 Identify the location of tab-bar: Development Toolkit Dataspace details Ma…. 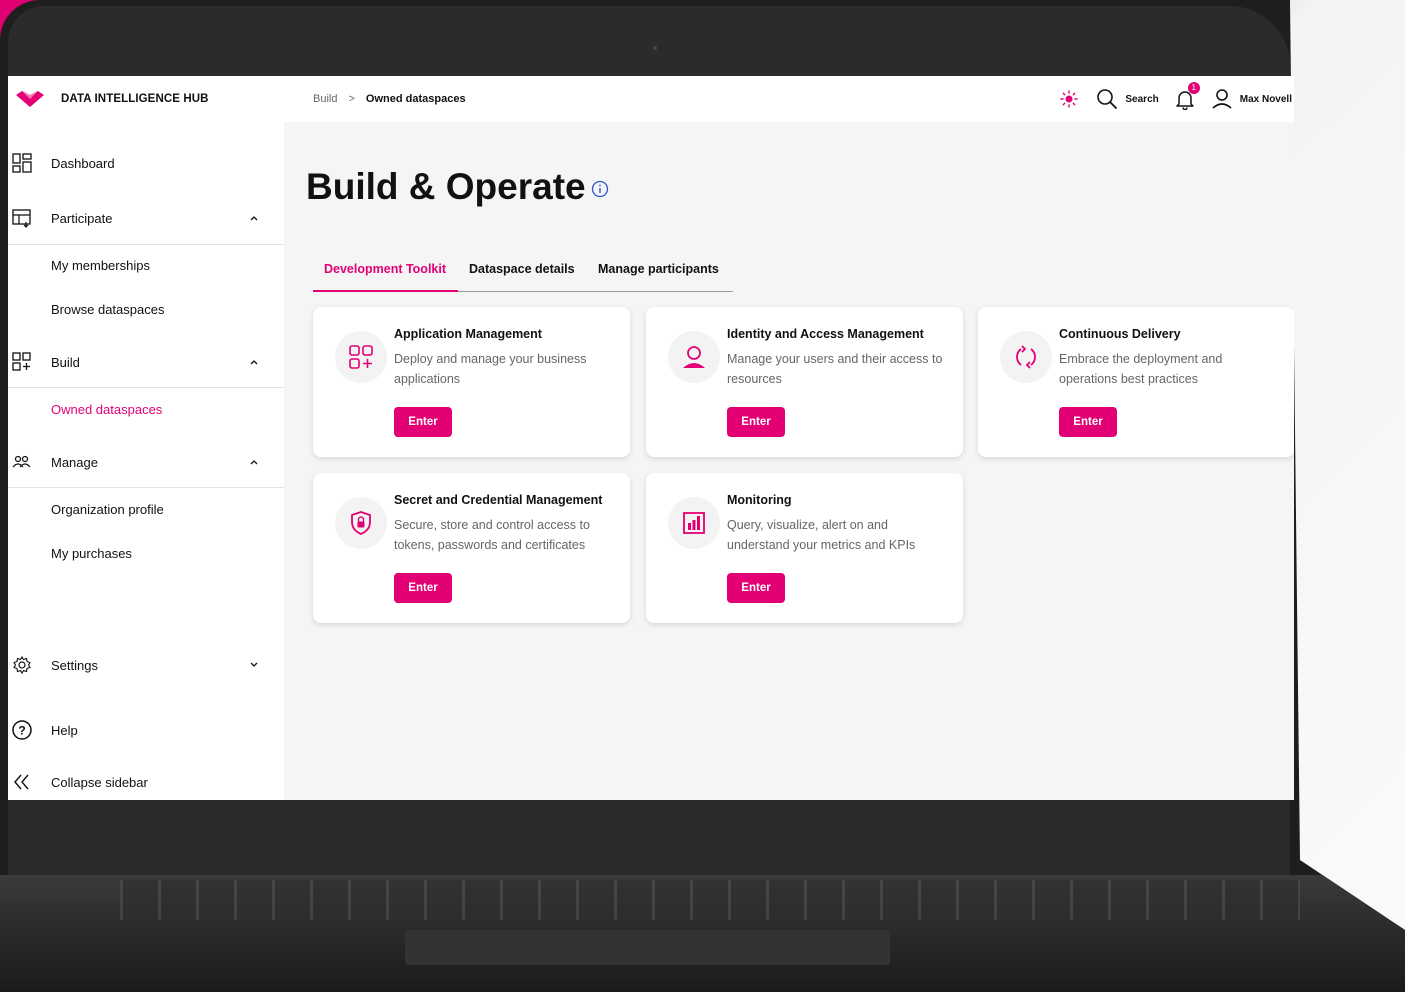
(523, 274).